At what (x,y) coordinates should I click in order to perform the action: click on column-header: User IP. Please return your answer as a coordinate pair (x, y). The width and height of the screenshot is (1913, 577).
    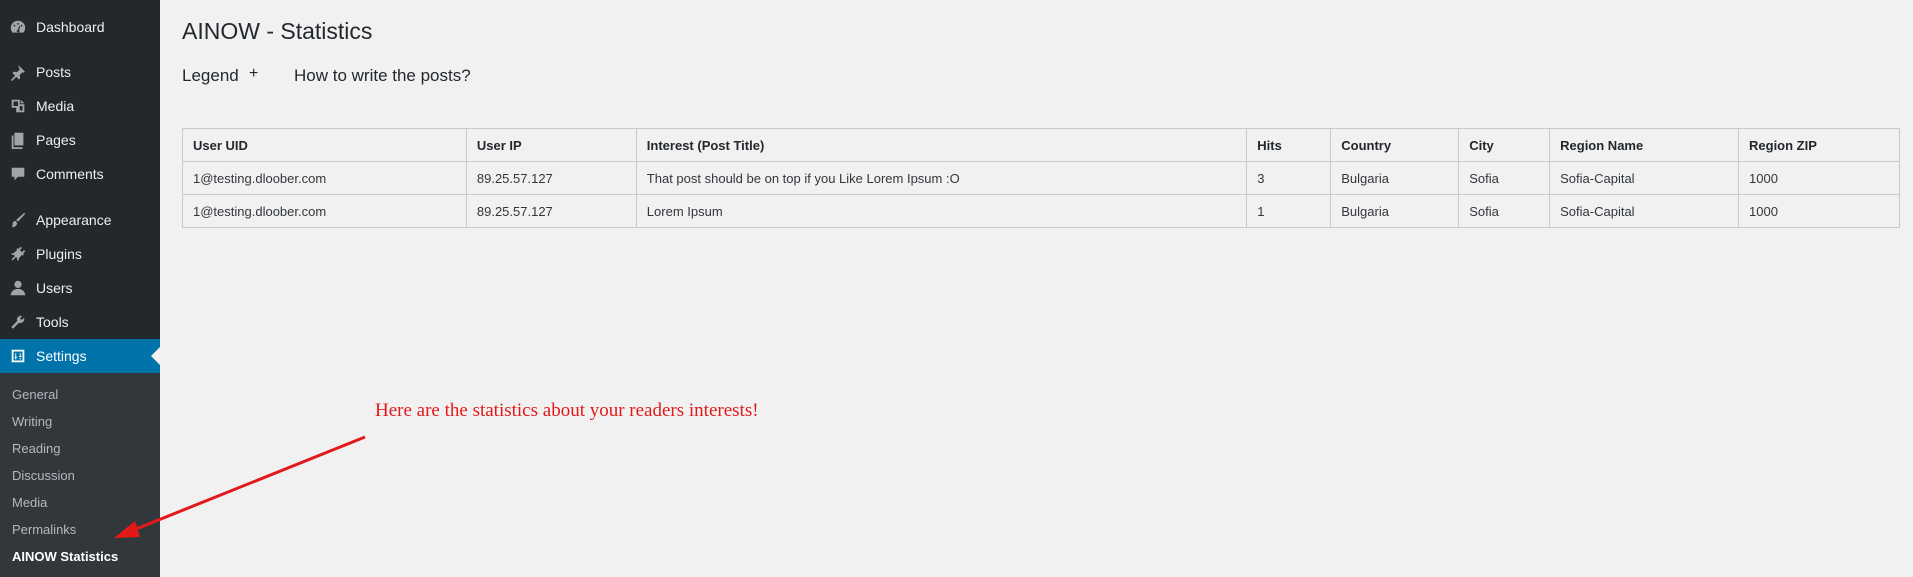
    Looking at the image, I should click on (551, 145).